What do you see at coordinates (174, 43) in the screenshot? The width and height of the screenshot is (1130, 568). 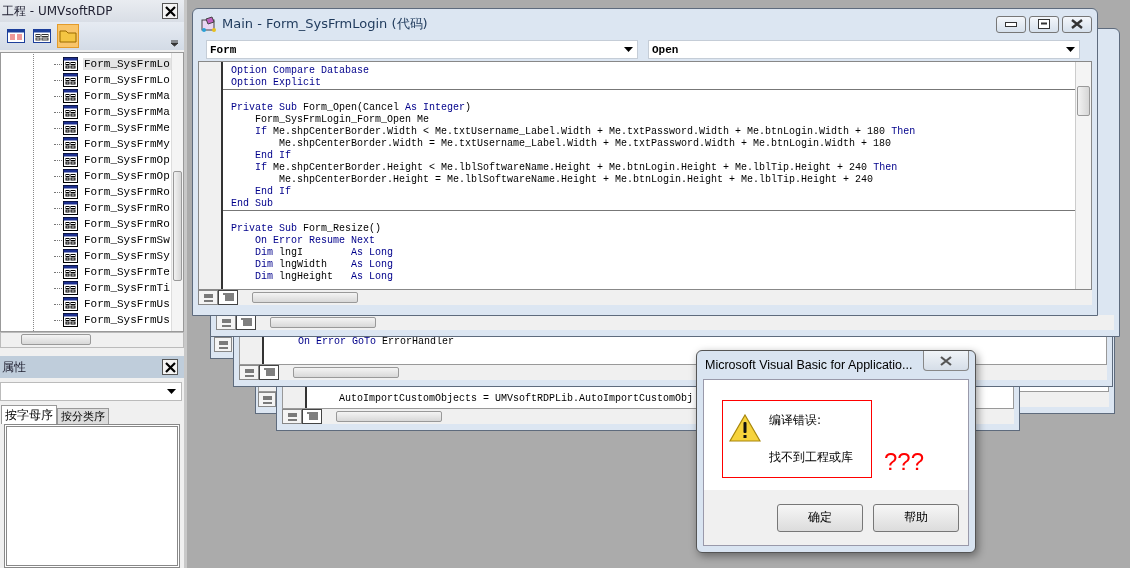 I see `toolbar-overflow-icon` at bounding box center [174, 43].